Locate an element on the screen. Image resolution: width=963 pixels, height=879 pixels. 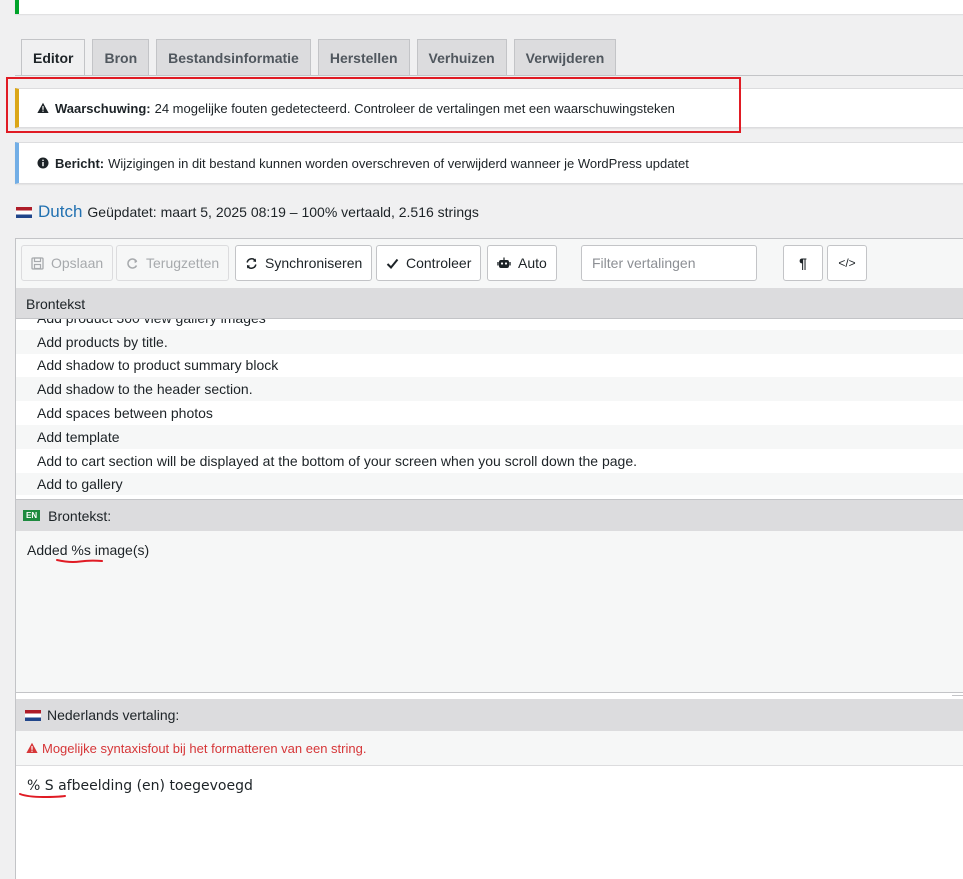
sync-icon is located at coordinates (251, 263).